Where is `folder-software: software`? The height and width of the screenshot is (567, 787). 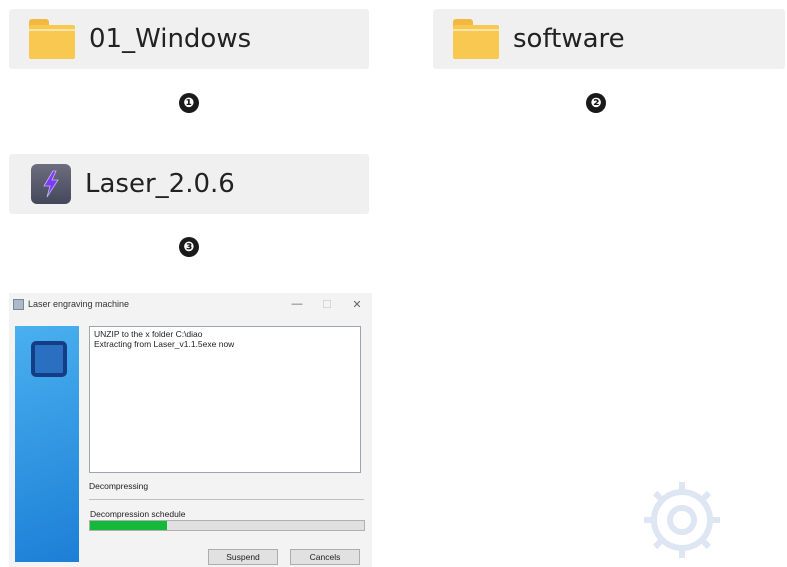 folder-software: software is located at coordinates (609, 39).